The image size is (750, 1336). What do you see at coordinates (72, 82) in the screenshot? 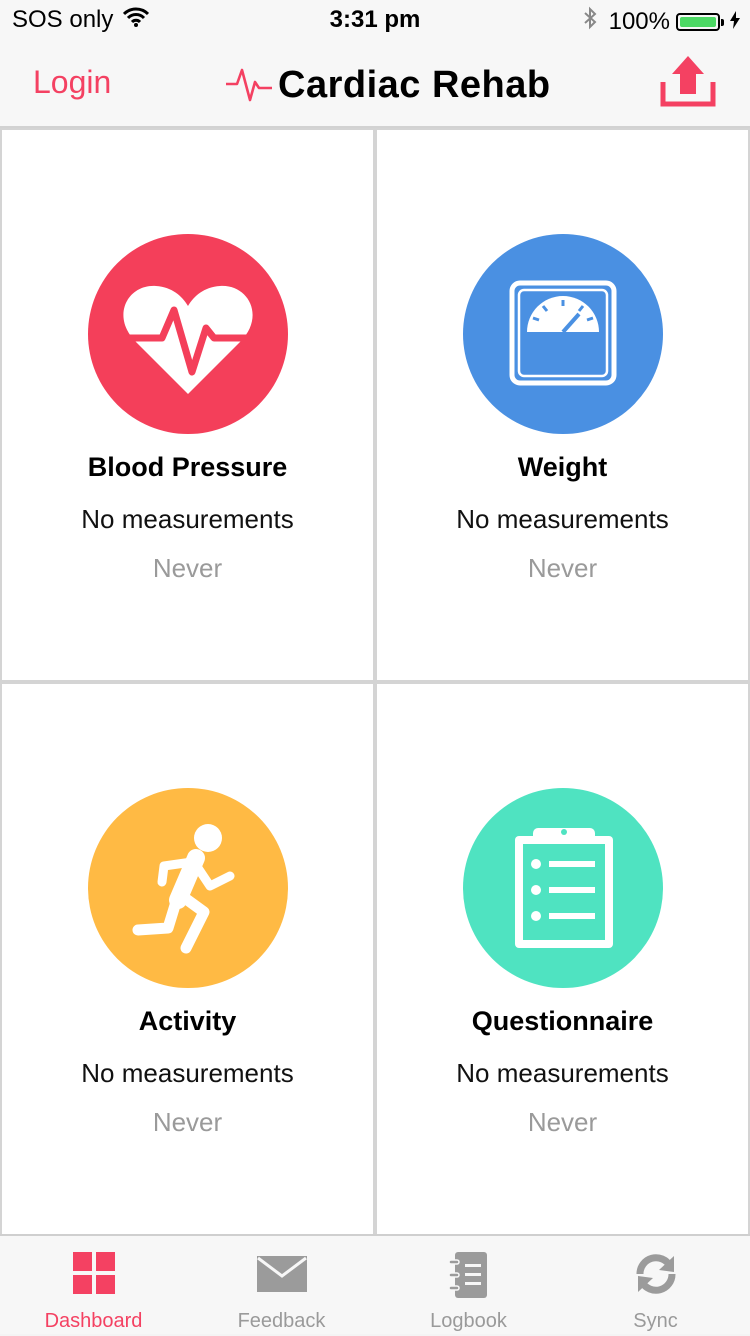
I see `login-button: Login` at bounding box center [72, 82].